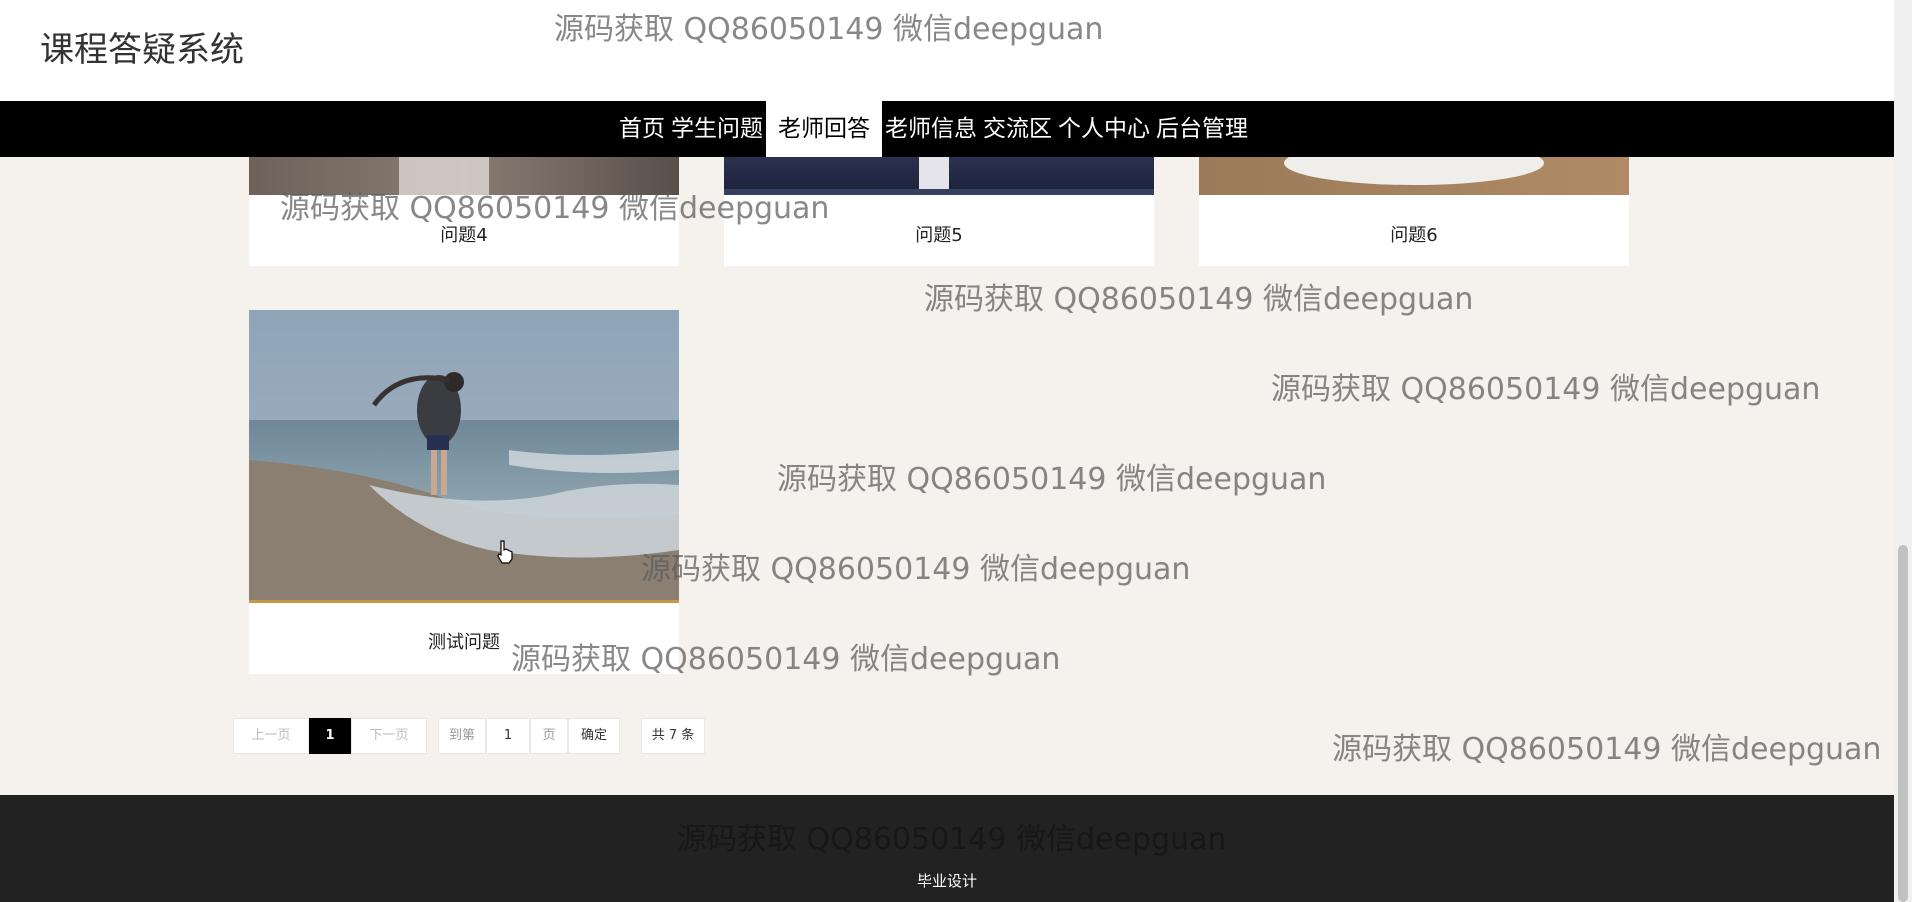 The width and height of the screenshot is (1912, 902). I want to click on nav-item-student-questions: 学生问题, so click(717, 129).